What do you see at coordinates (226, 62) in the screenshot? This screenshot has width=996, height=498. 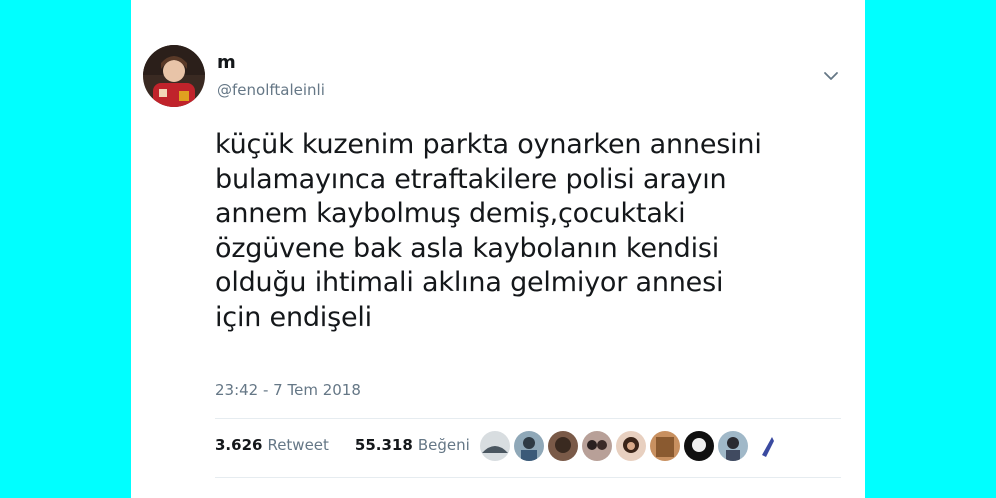 I see `display-name: m` at bounding box center [226, 62].